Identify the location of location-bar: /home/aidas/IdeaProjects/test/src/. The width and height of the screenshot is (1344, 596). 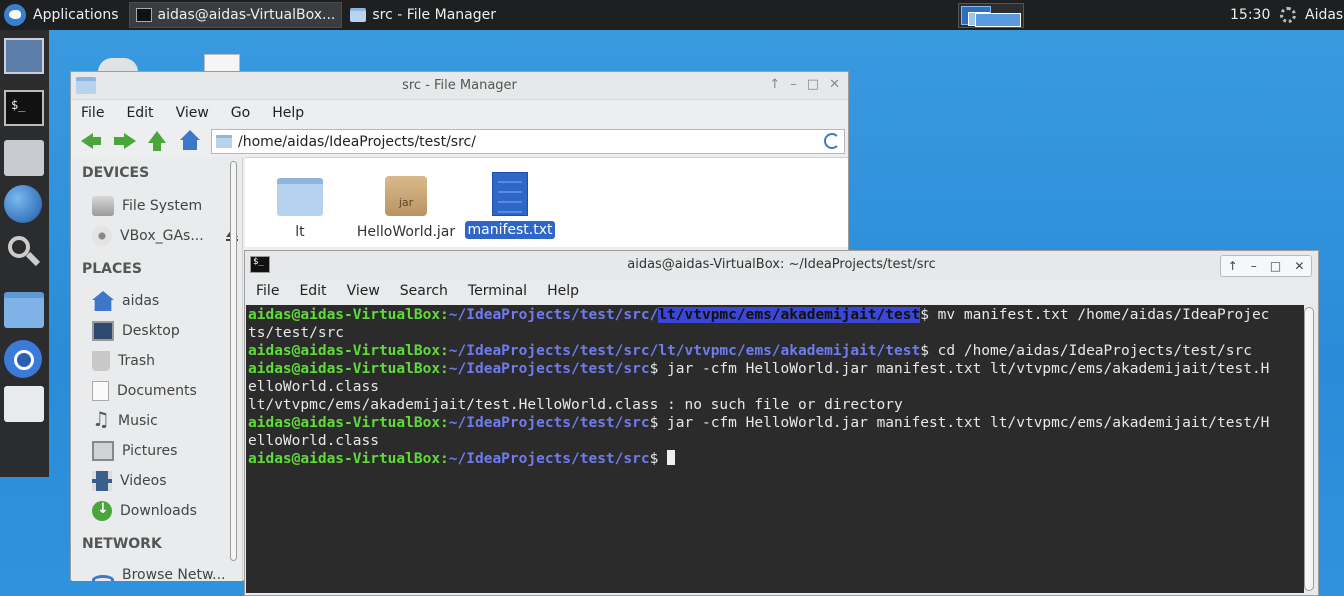
(528, 141).